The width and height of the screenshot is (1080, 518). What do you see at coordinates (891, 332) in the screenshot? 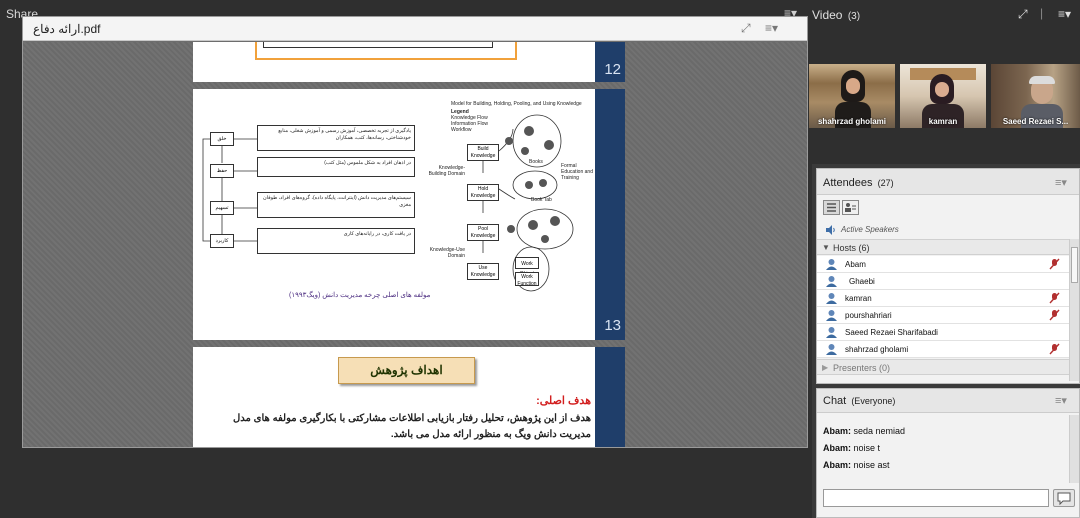
I see `attendee-name: Saeed Rezaei Sharifabadi` at bounding box center [891, 332].